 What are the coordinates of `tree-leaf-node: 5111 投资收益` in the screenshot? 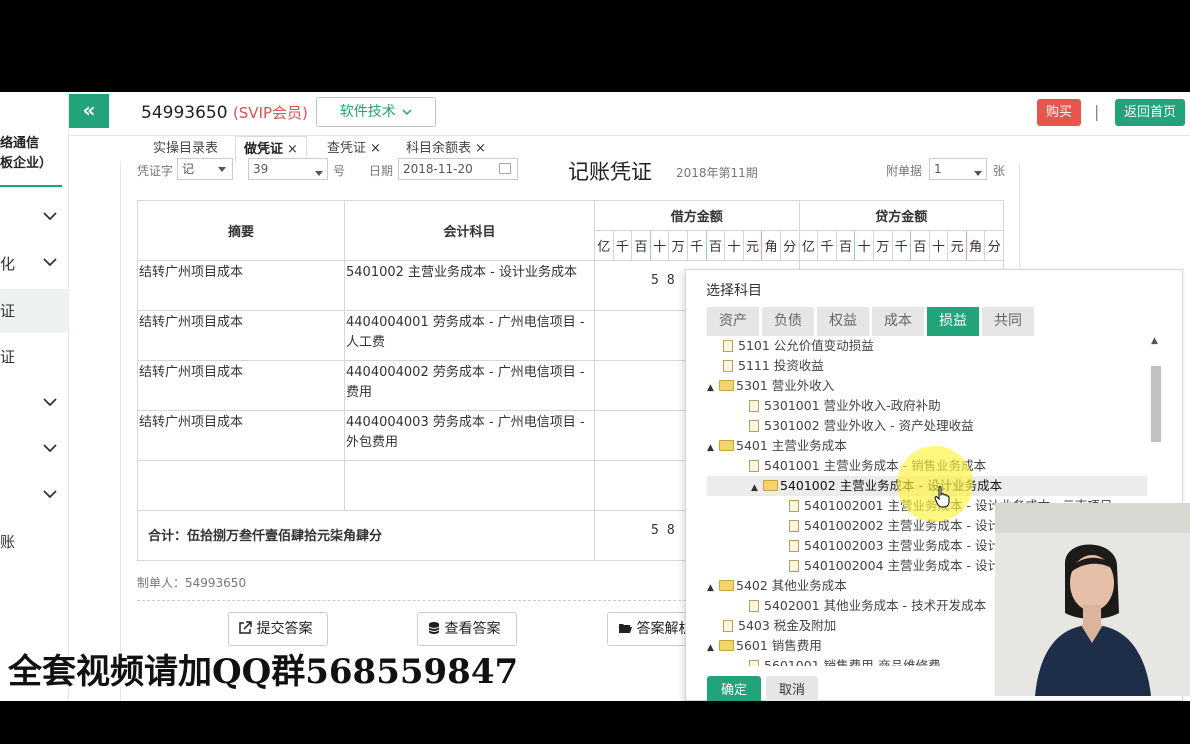 It's located at (773, 366).